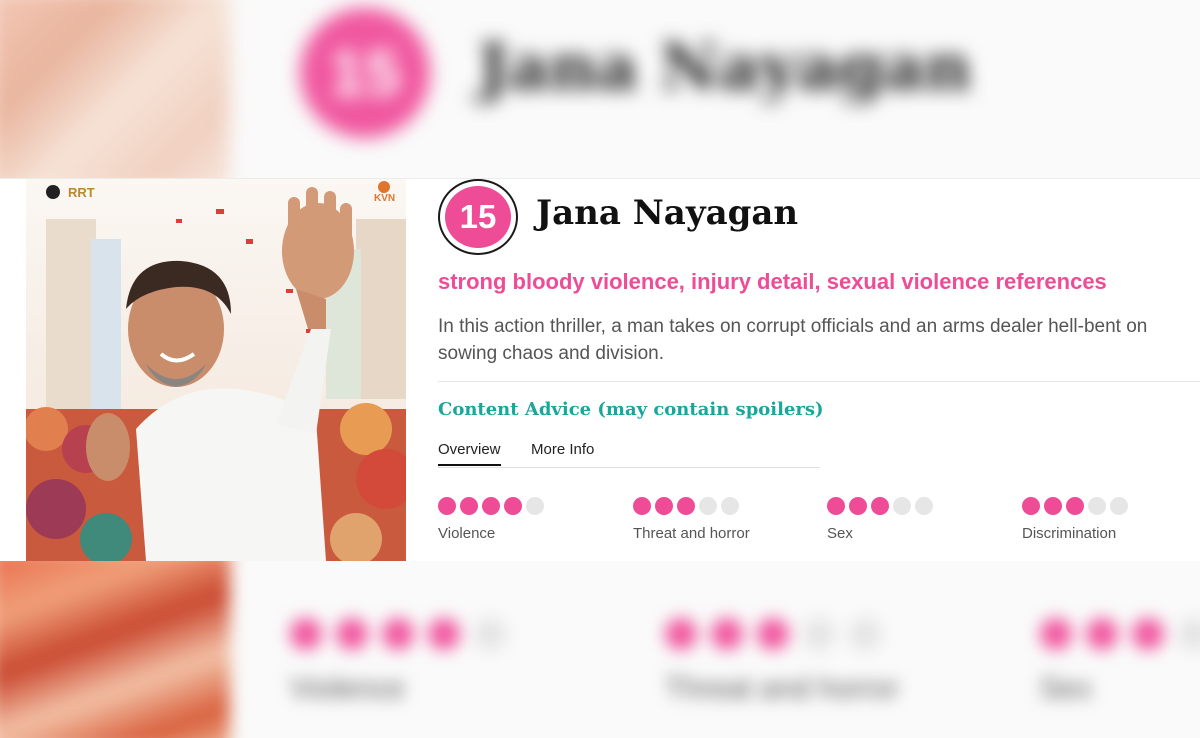 The height and width of the screenshot is (738, 1200). Describe the element at coordinates (398, 634) in the screenshot. I see `blurred-meter-violence` at that location.